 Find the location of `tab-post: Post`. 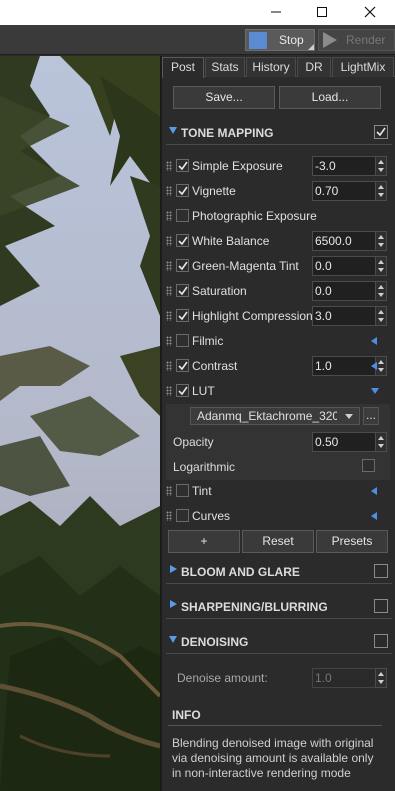

tab-post: Post is located at coordinates (183, 67).